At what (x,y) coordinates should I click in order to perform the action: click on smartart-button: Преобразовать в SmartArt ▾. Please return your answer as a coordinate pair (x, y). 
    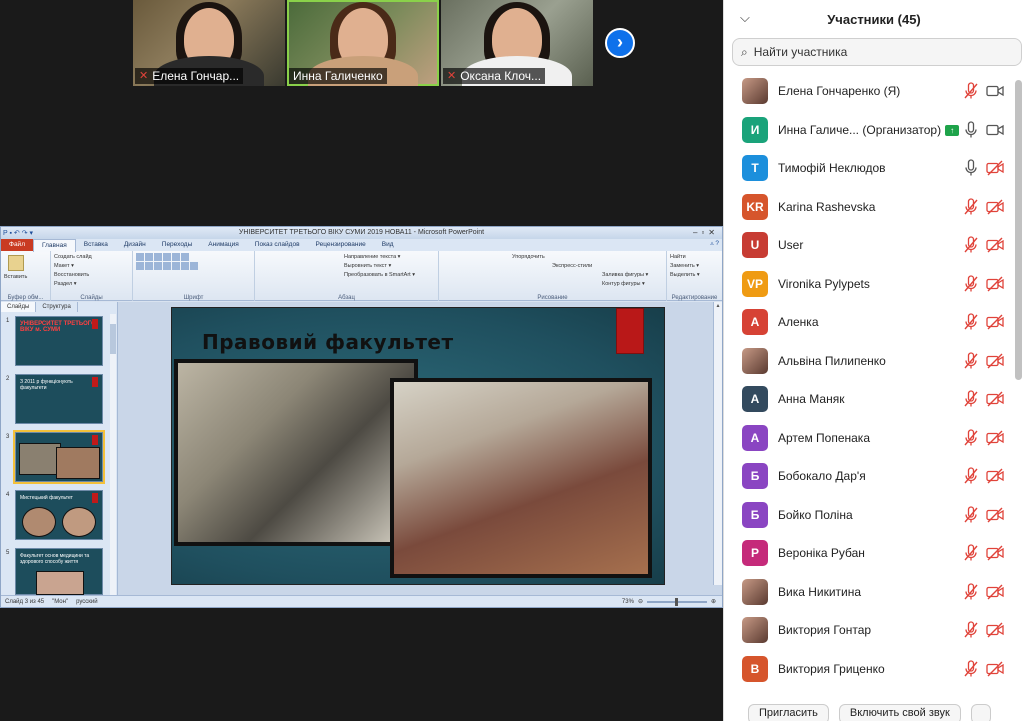
    Looking at the image, I should click on (346, 275).